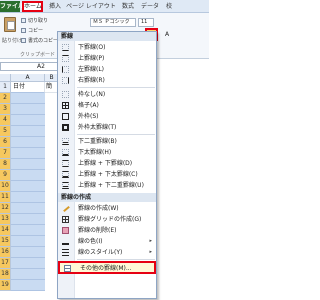 The width and height of the screenshot is (320, 300). I want to click on row-header-19: 19, so click(5, 285).